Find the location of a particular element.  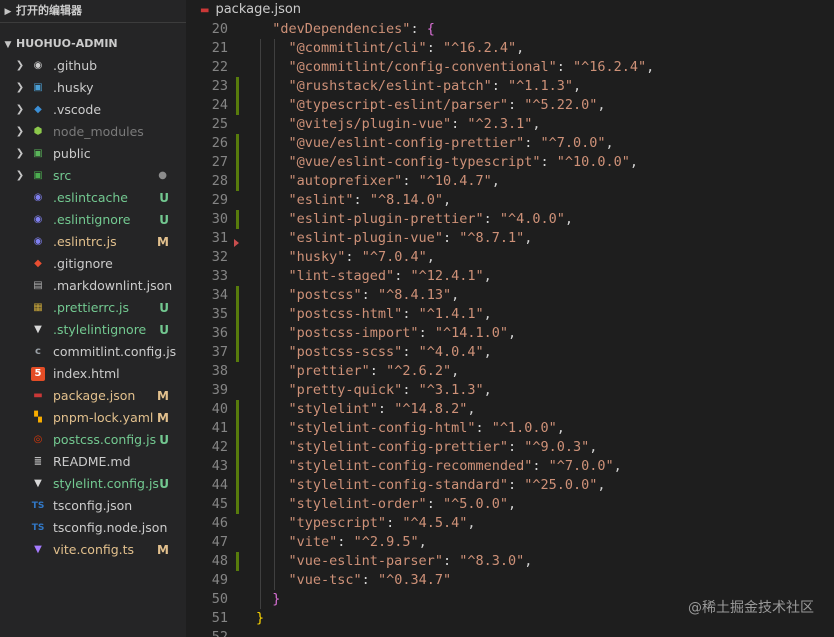

git-status-badge: U is located at coordinates (164, 220).